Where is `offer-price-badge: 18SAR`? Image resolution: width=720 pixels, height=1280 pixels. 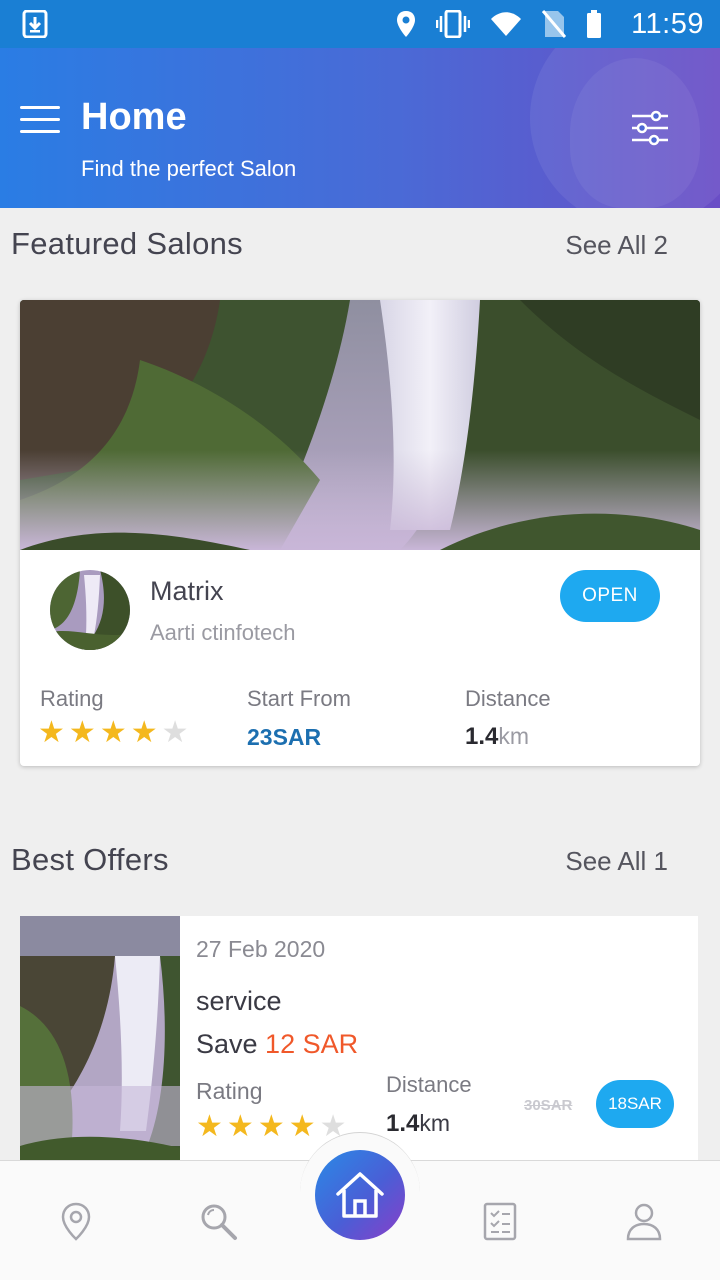 offer-price-badge: 18SAR is located at coordinates (635, 1104).